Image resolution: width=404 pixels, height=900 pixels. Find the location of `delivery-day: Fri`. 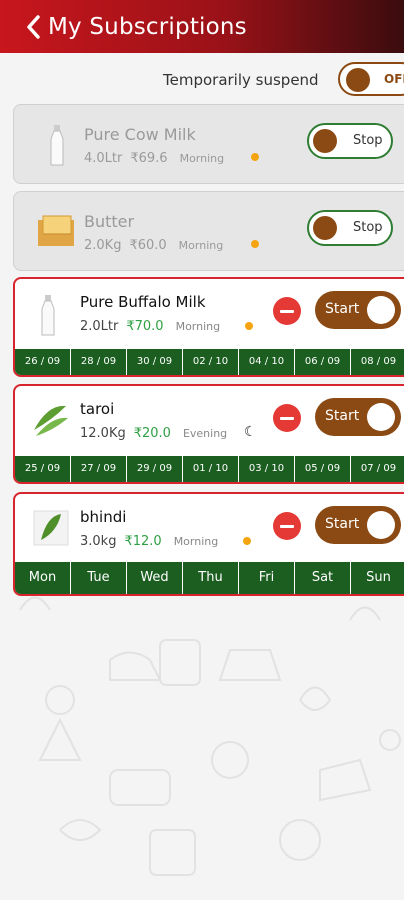

delivery-day: Fri is located at coordinates (267, 578).